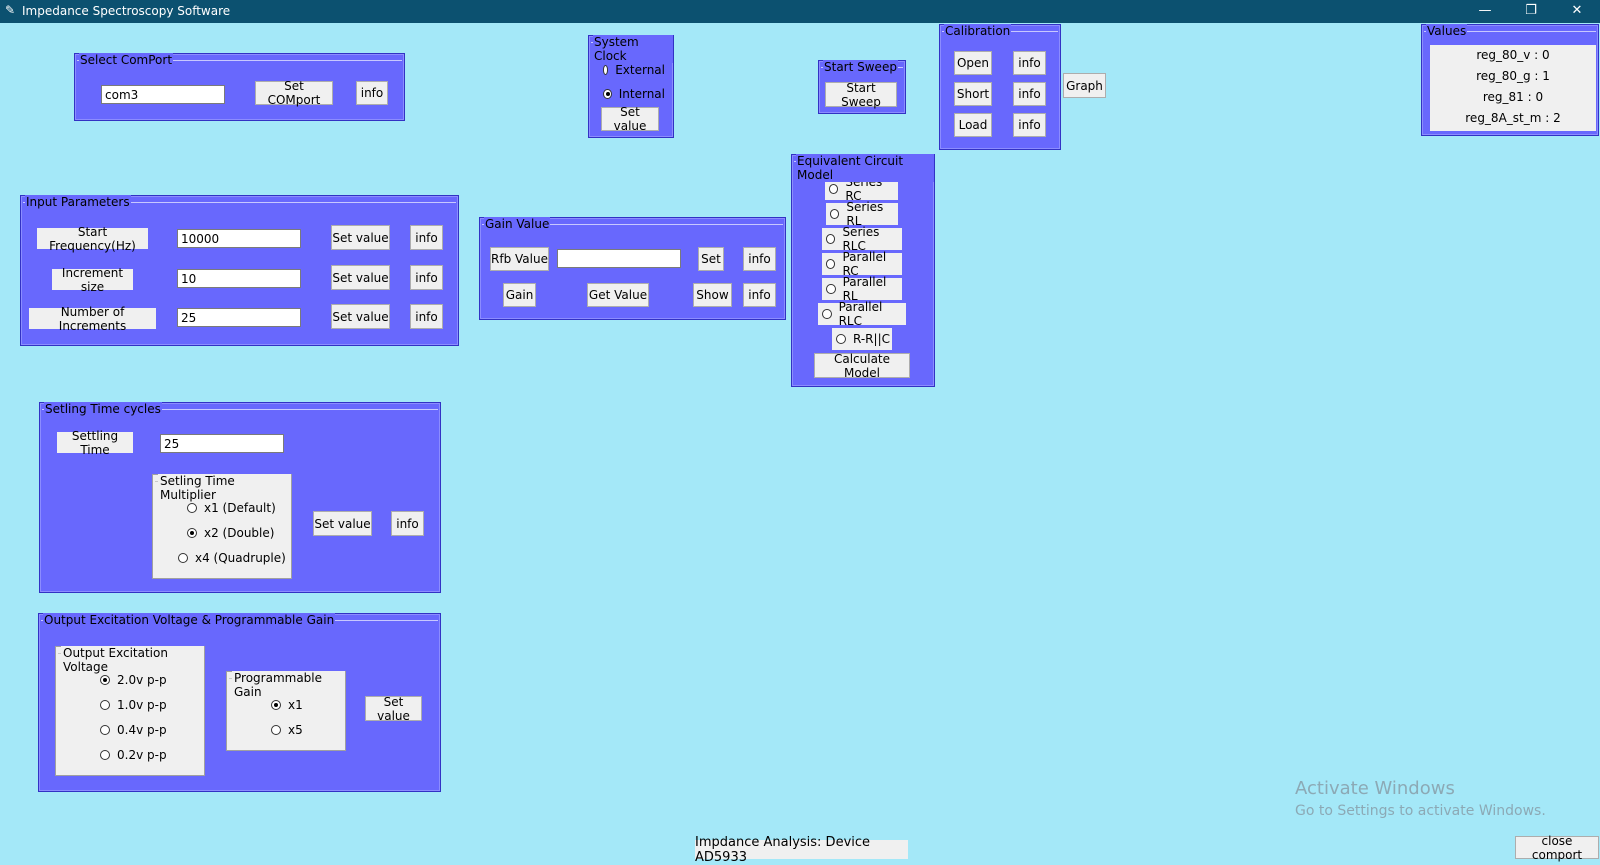 Image resolution: width=1600 pixels, height=865 pixels. I want to click on close-comport-button: close comport, so click(1557, 848).